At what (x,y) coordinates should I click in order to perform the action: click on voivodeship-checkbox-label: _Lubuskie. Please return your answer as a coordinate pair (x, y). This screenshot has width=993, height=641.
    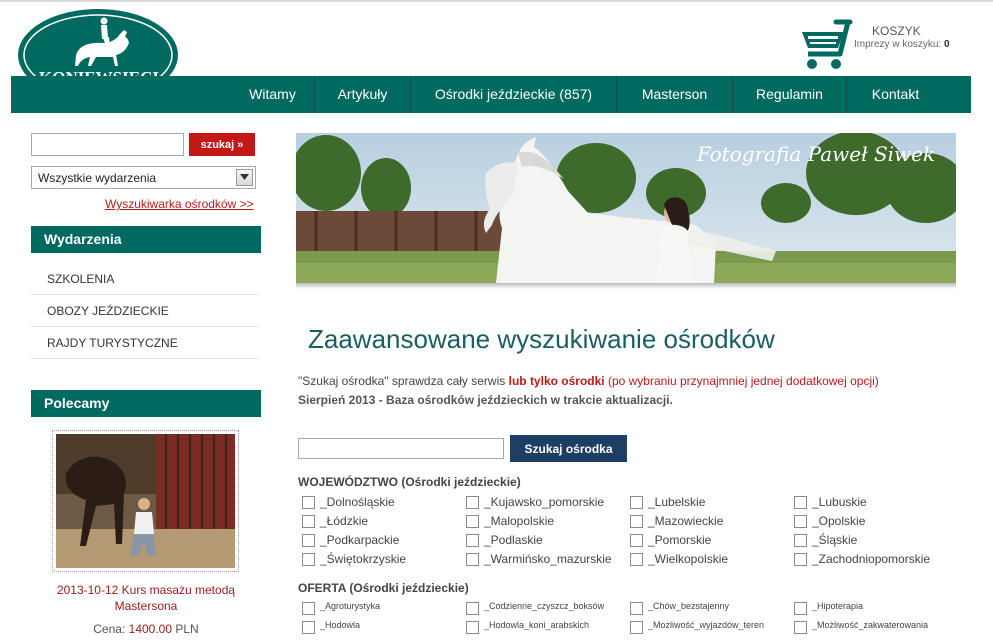
    Looking at the image, I should click on (839, 502).